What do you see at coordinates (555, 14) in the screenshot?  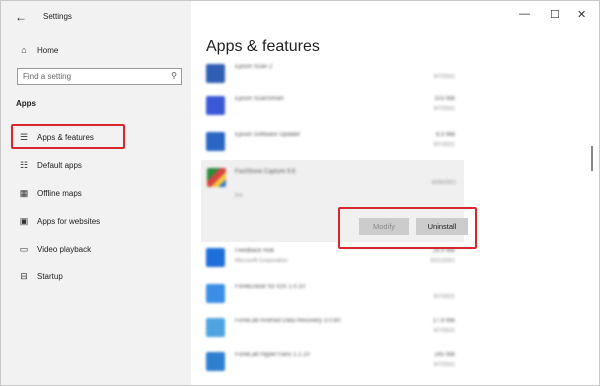 I see `maximize-button: ☐` at bounding box center [555, 14].